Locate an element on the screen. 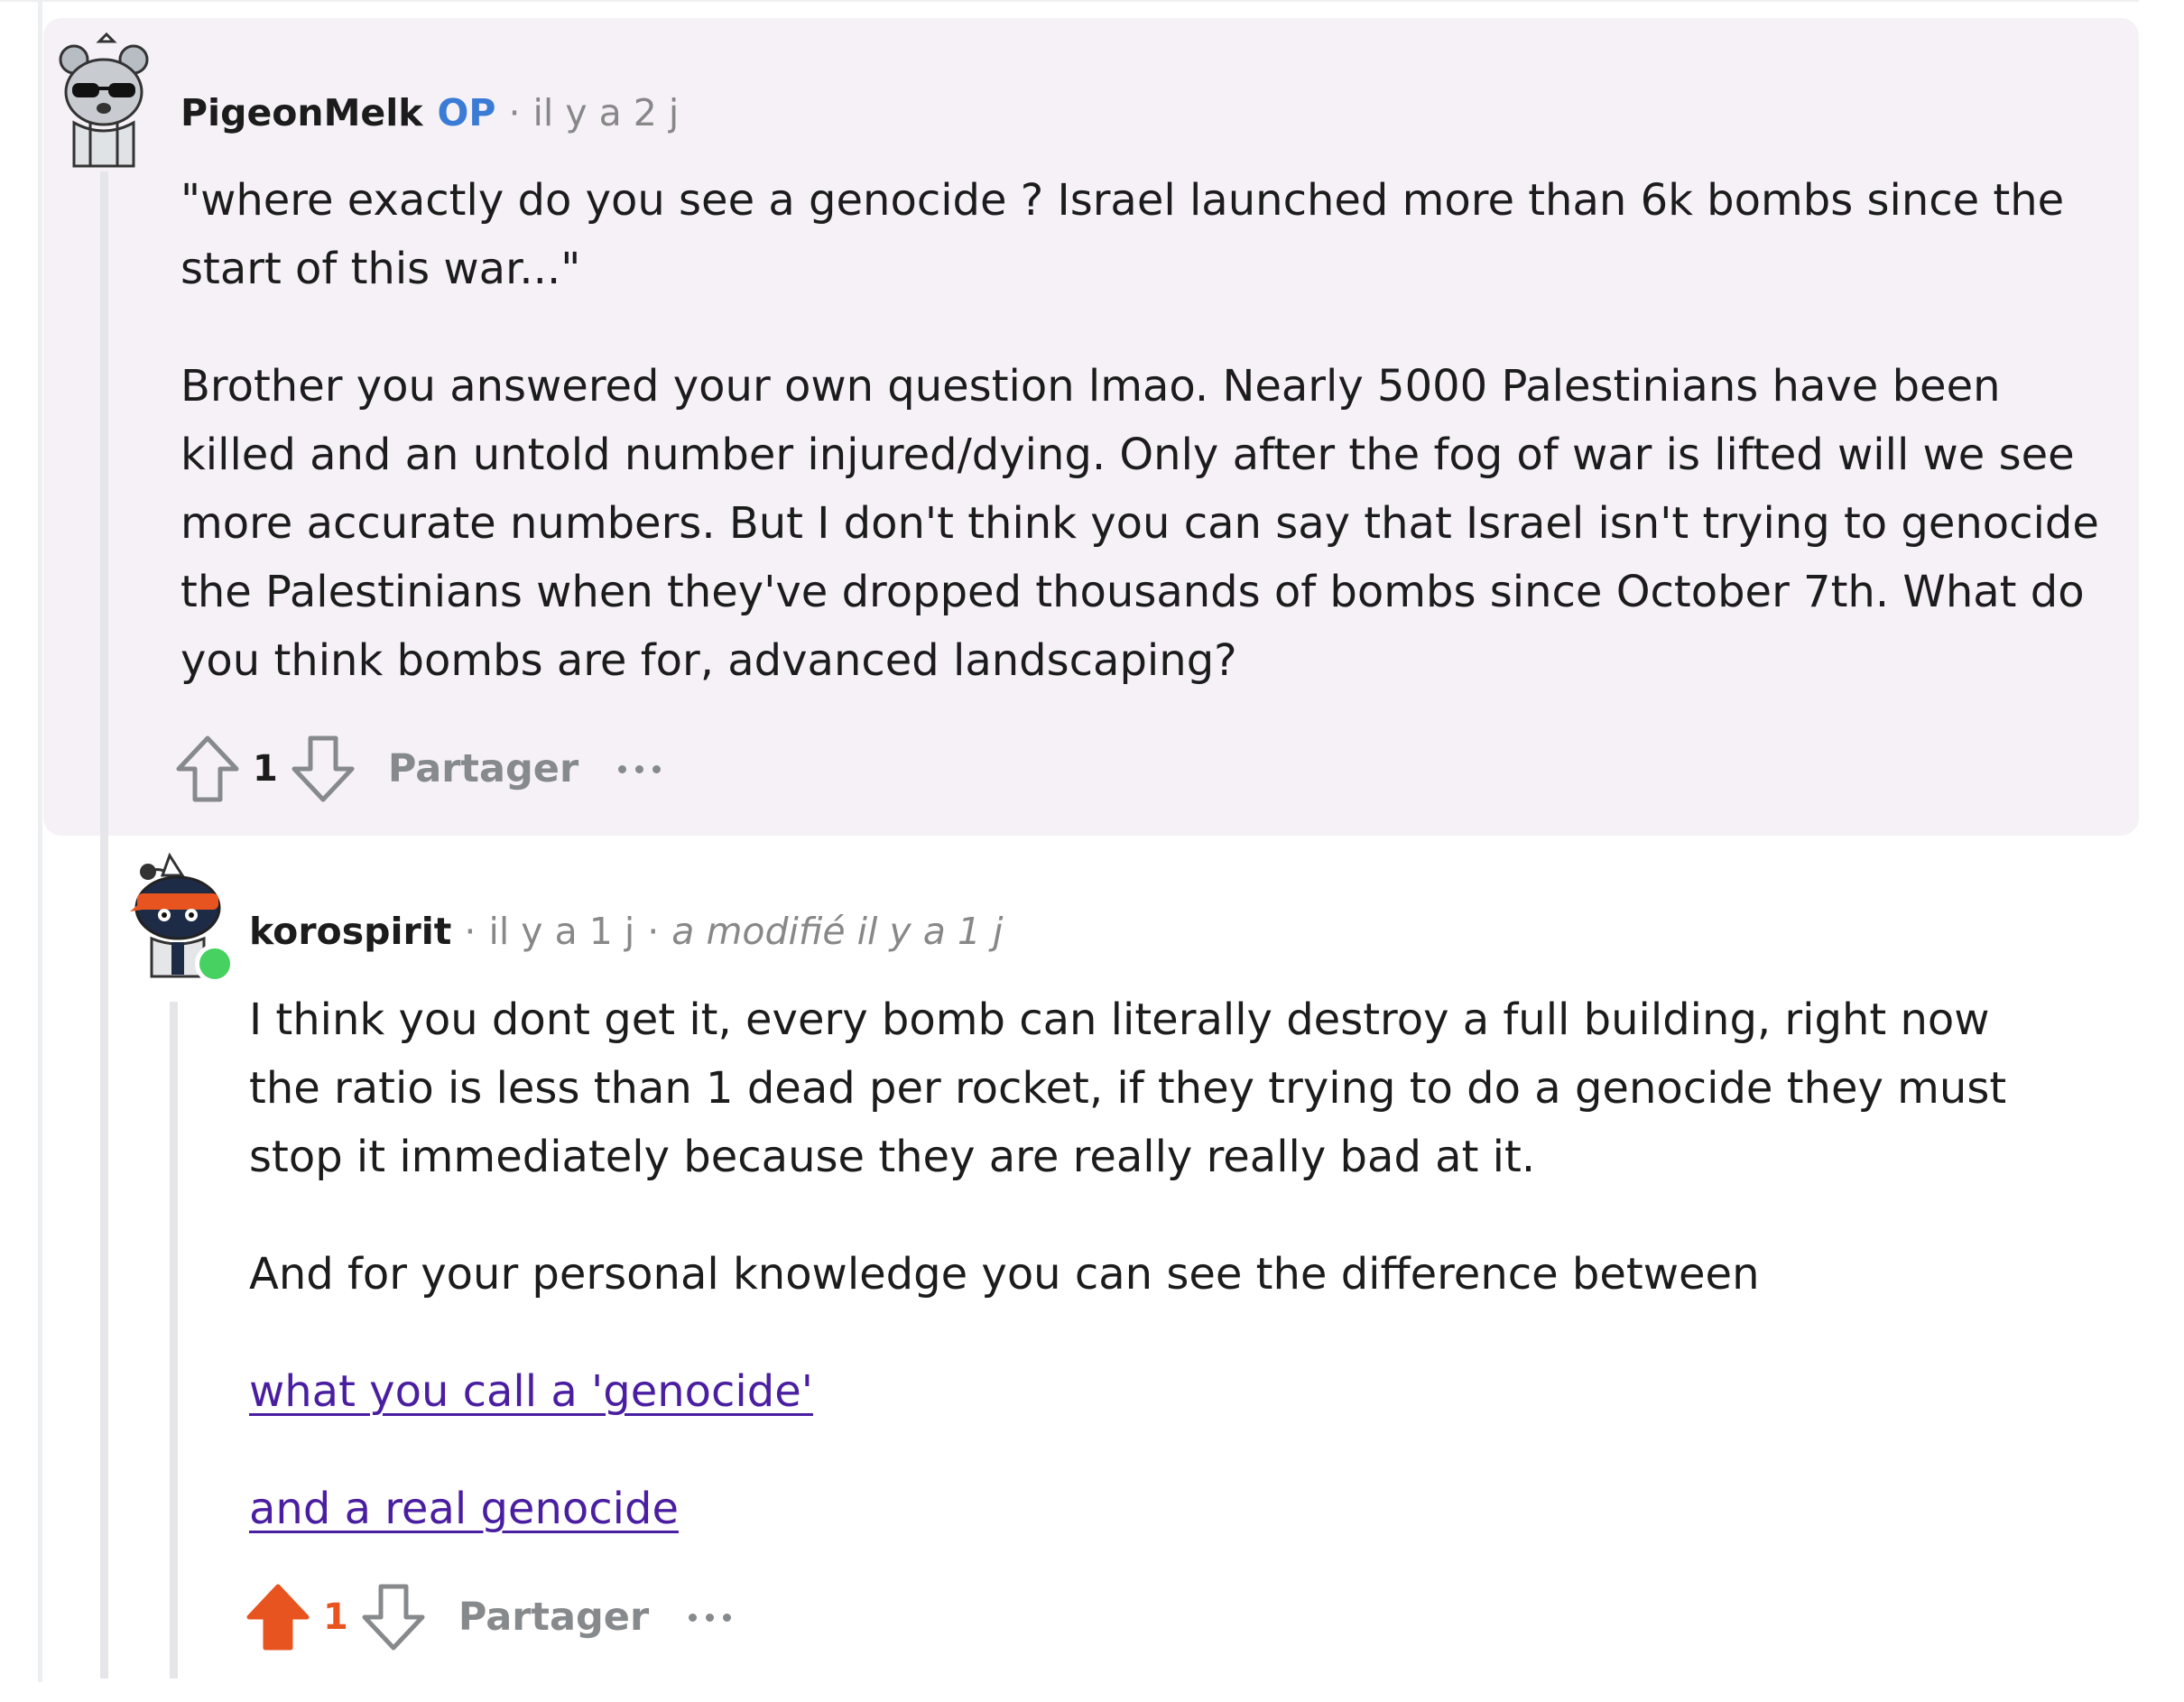  outer-thread-line is located at coordinates (40, 841).